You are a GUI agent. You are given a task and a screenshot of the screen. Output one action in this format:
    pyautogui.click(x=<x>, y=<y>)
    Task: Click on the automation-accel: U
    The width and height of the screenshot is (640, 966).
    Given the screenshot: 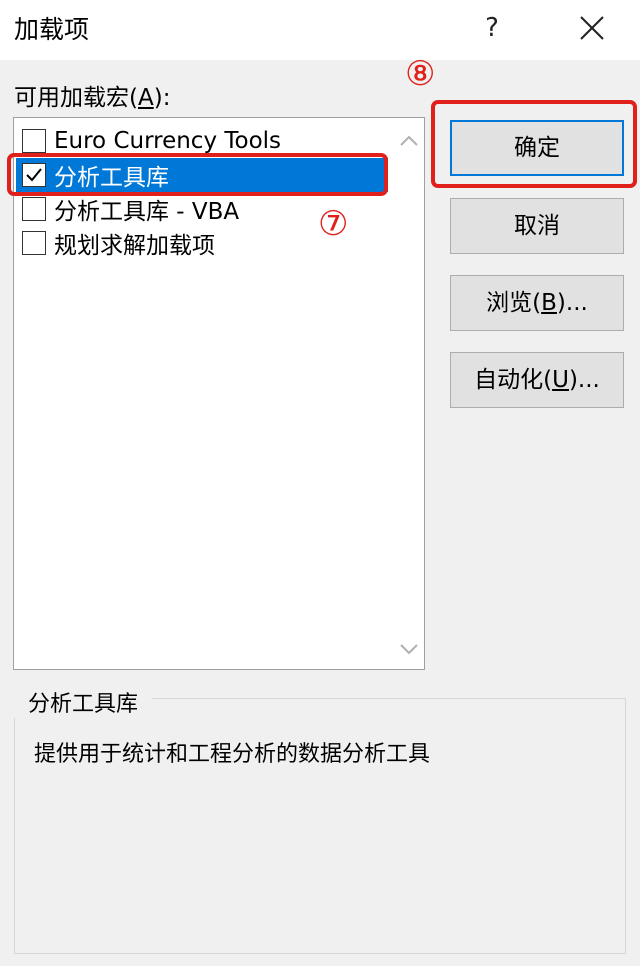 What is the action you would take?
    pyautogui.click(x=560, y=380)
    